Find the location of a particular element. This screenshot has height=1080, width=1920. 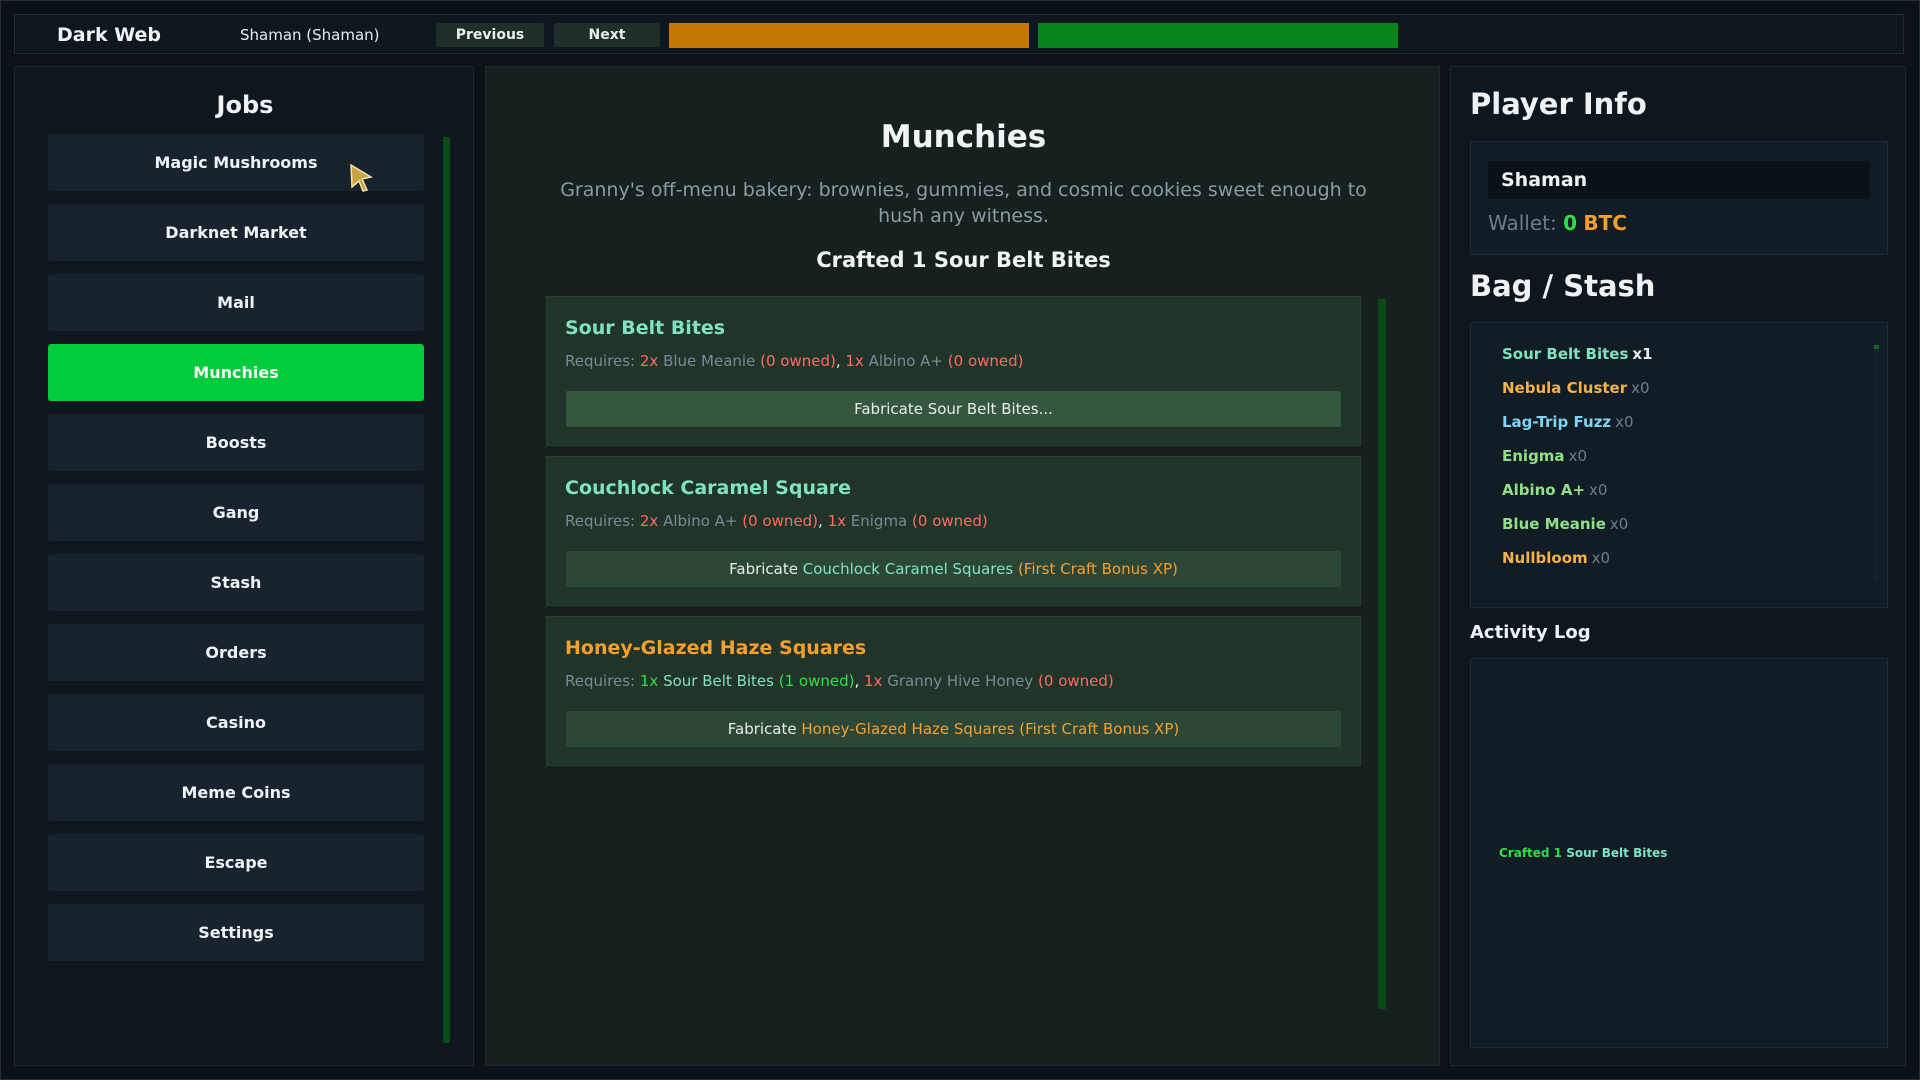

activity-log-title: Activity Log is located at coordinates (1530, 632).